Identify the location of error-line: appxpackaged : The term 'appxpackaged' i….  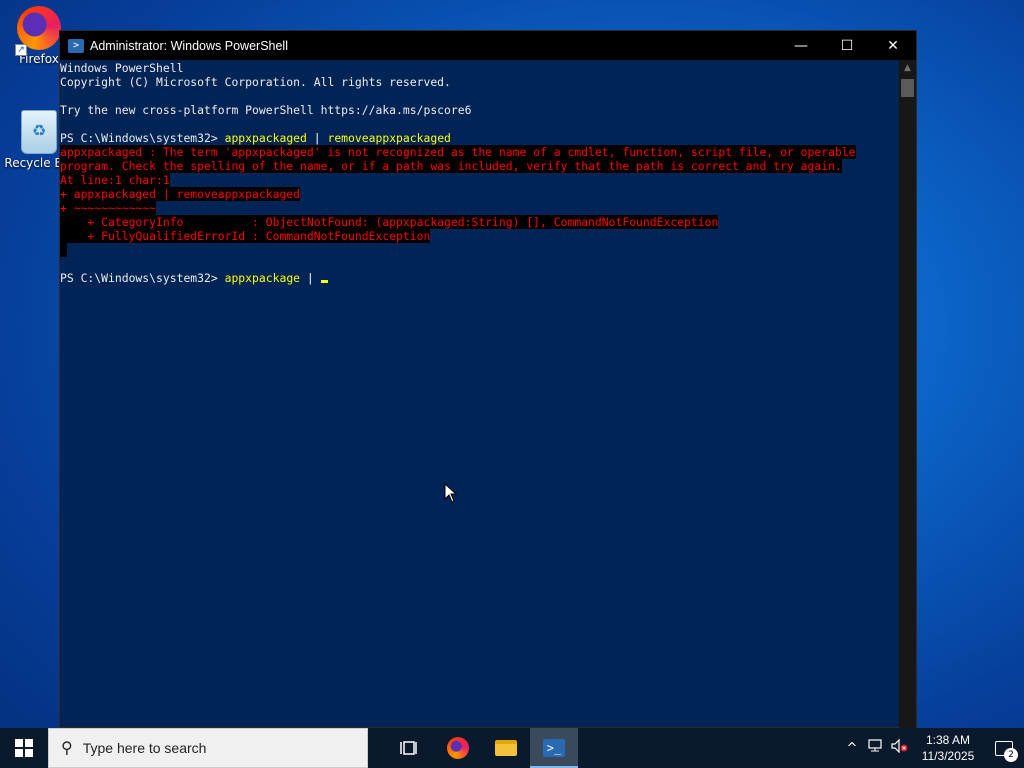
(458, 152).